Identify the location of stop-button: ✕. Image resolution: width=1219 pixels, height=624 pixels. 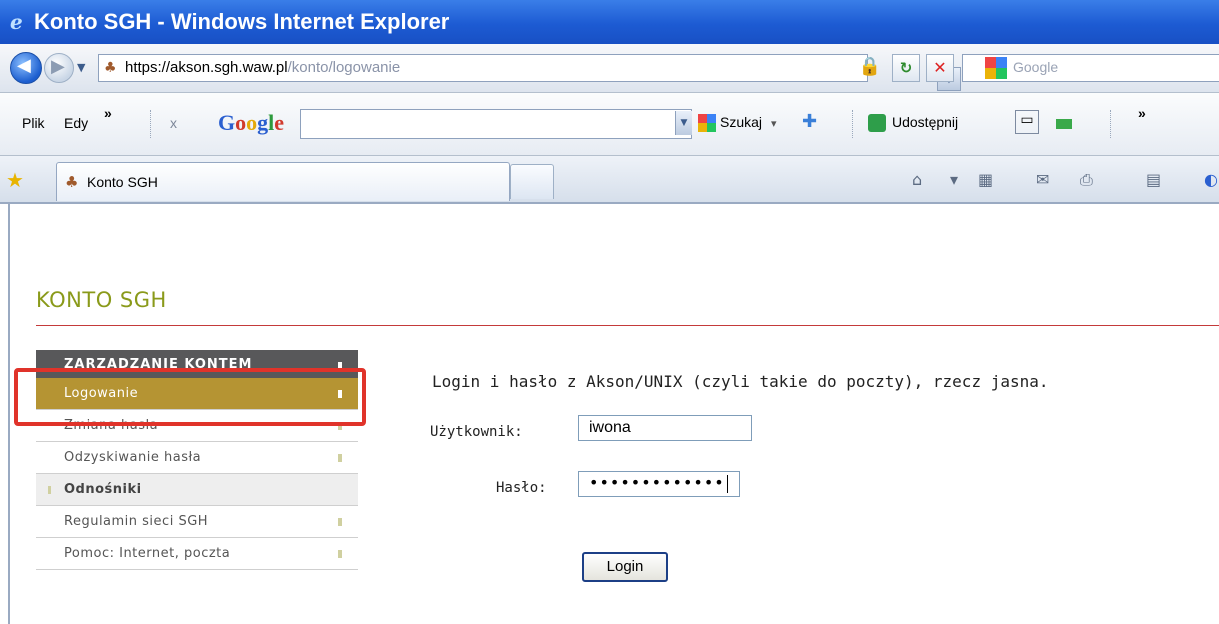
(940, 68).